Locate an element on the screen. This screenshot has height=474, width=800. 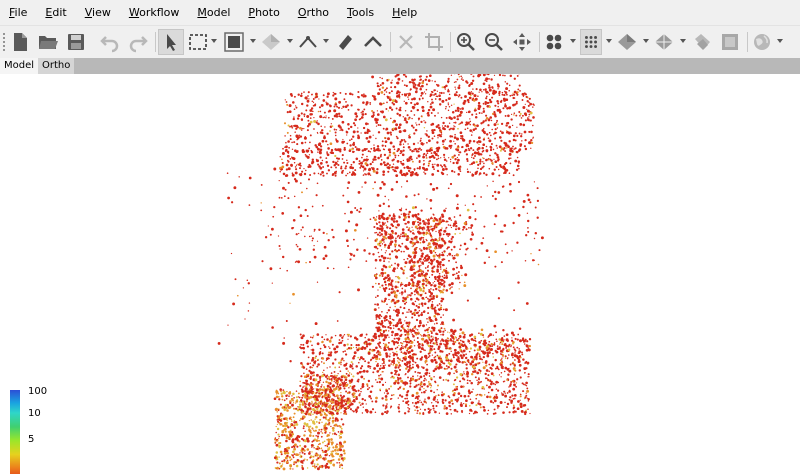
menu-tools: Tools is located at coordinates (360, 12).